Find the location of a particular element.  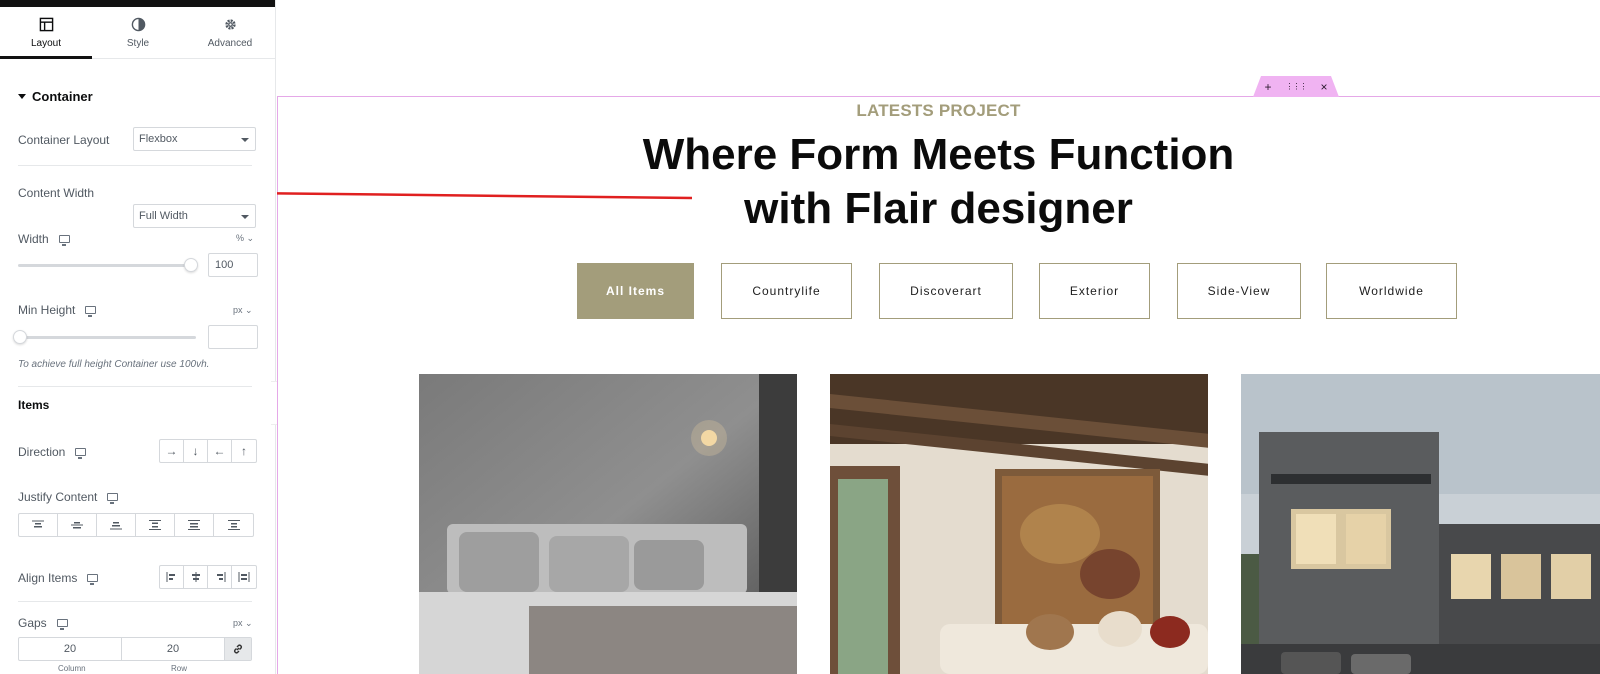

container-layout-select: Flexbox is located at coordinates (194, 139).